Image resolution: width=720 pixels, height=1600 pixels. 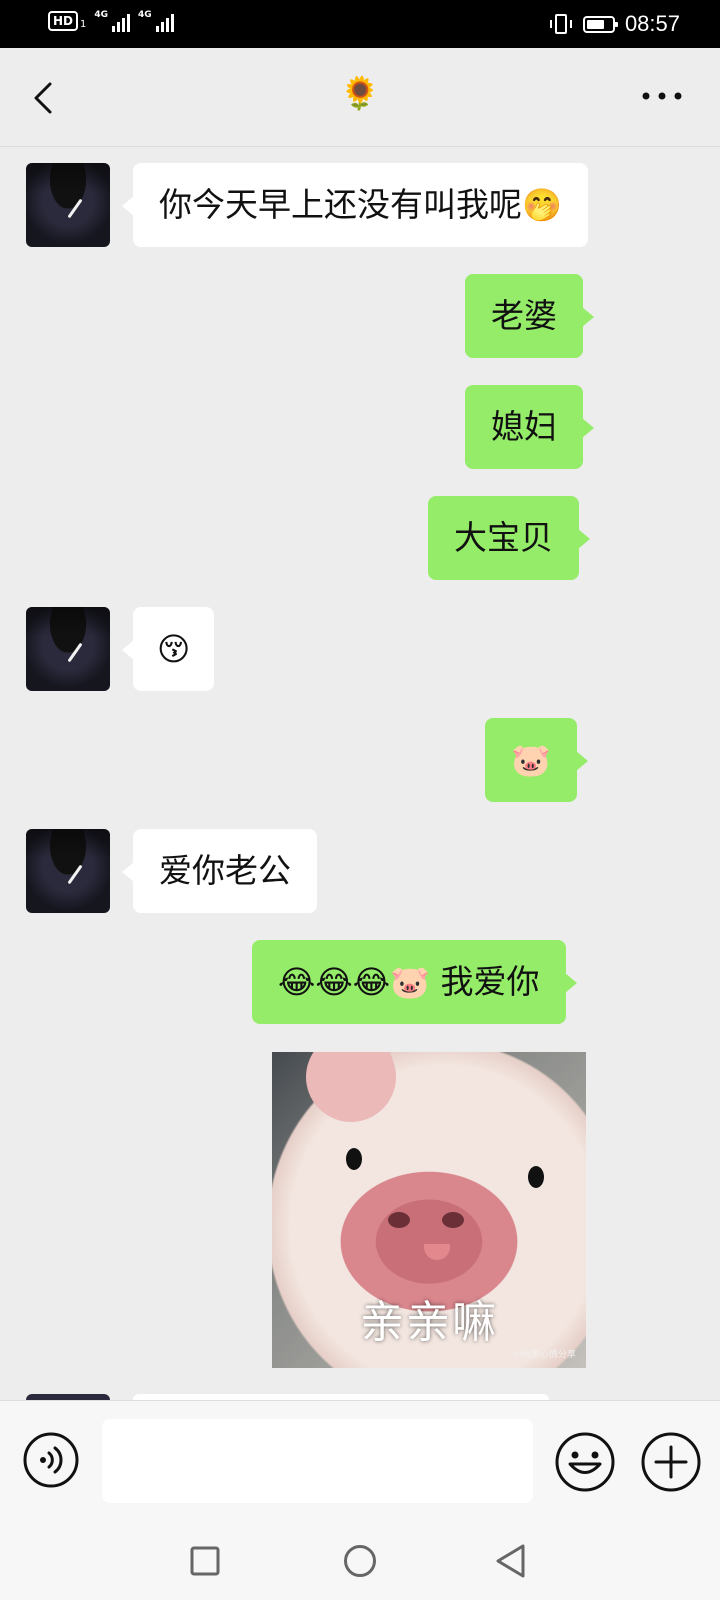 I want to click on recent-apps-button, so click(x=205, y=1561).